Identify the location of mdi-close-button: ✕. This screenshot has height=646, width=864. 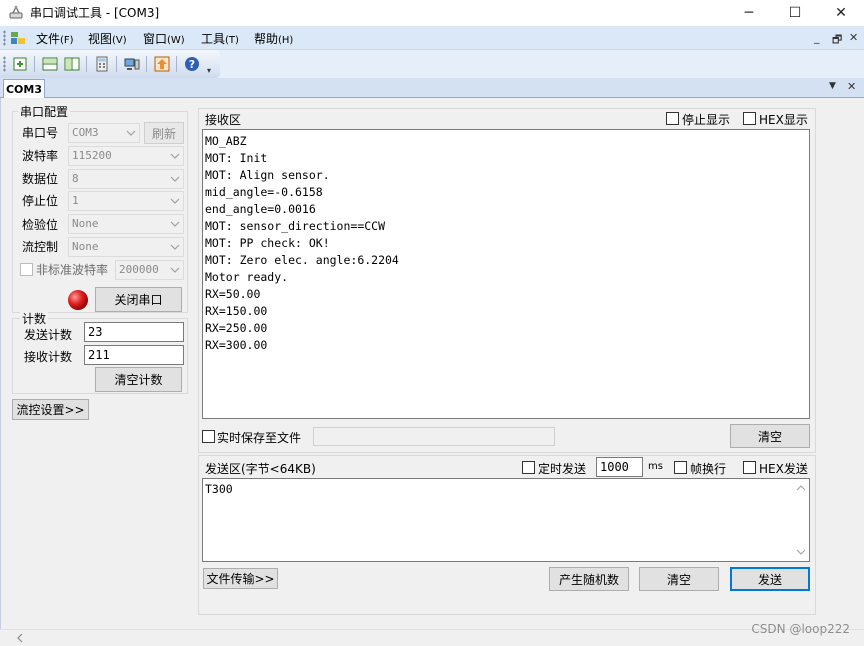
(853, 37).